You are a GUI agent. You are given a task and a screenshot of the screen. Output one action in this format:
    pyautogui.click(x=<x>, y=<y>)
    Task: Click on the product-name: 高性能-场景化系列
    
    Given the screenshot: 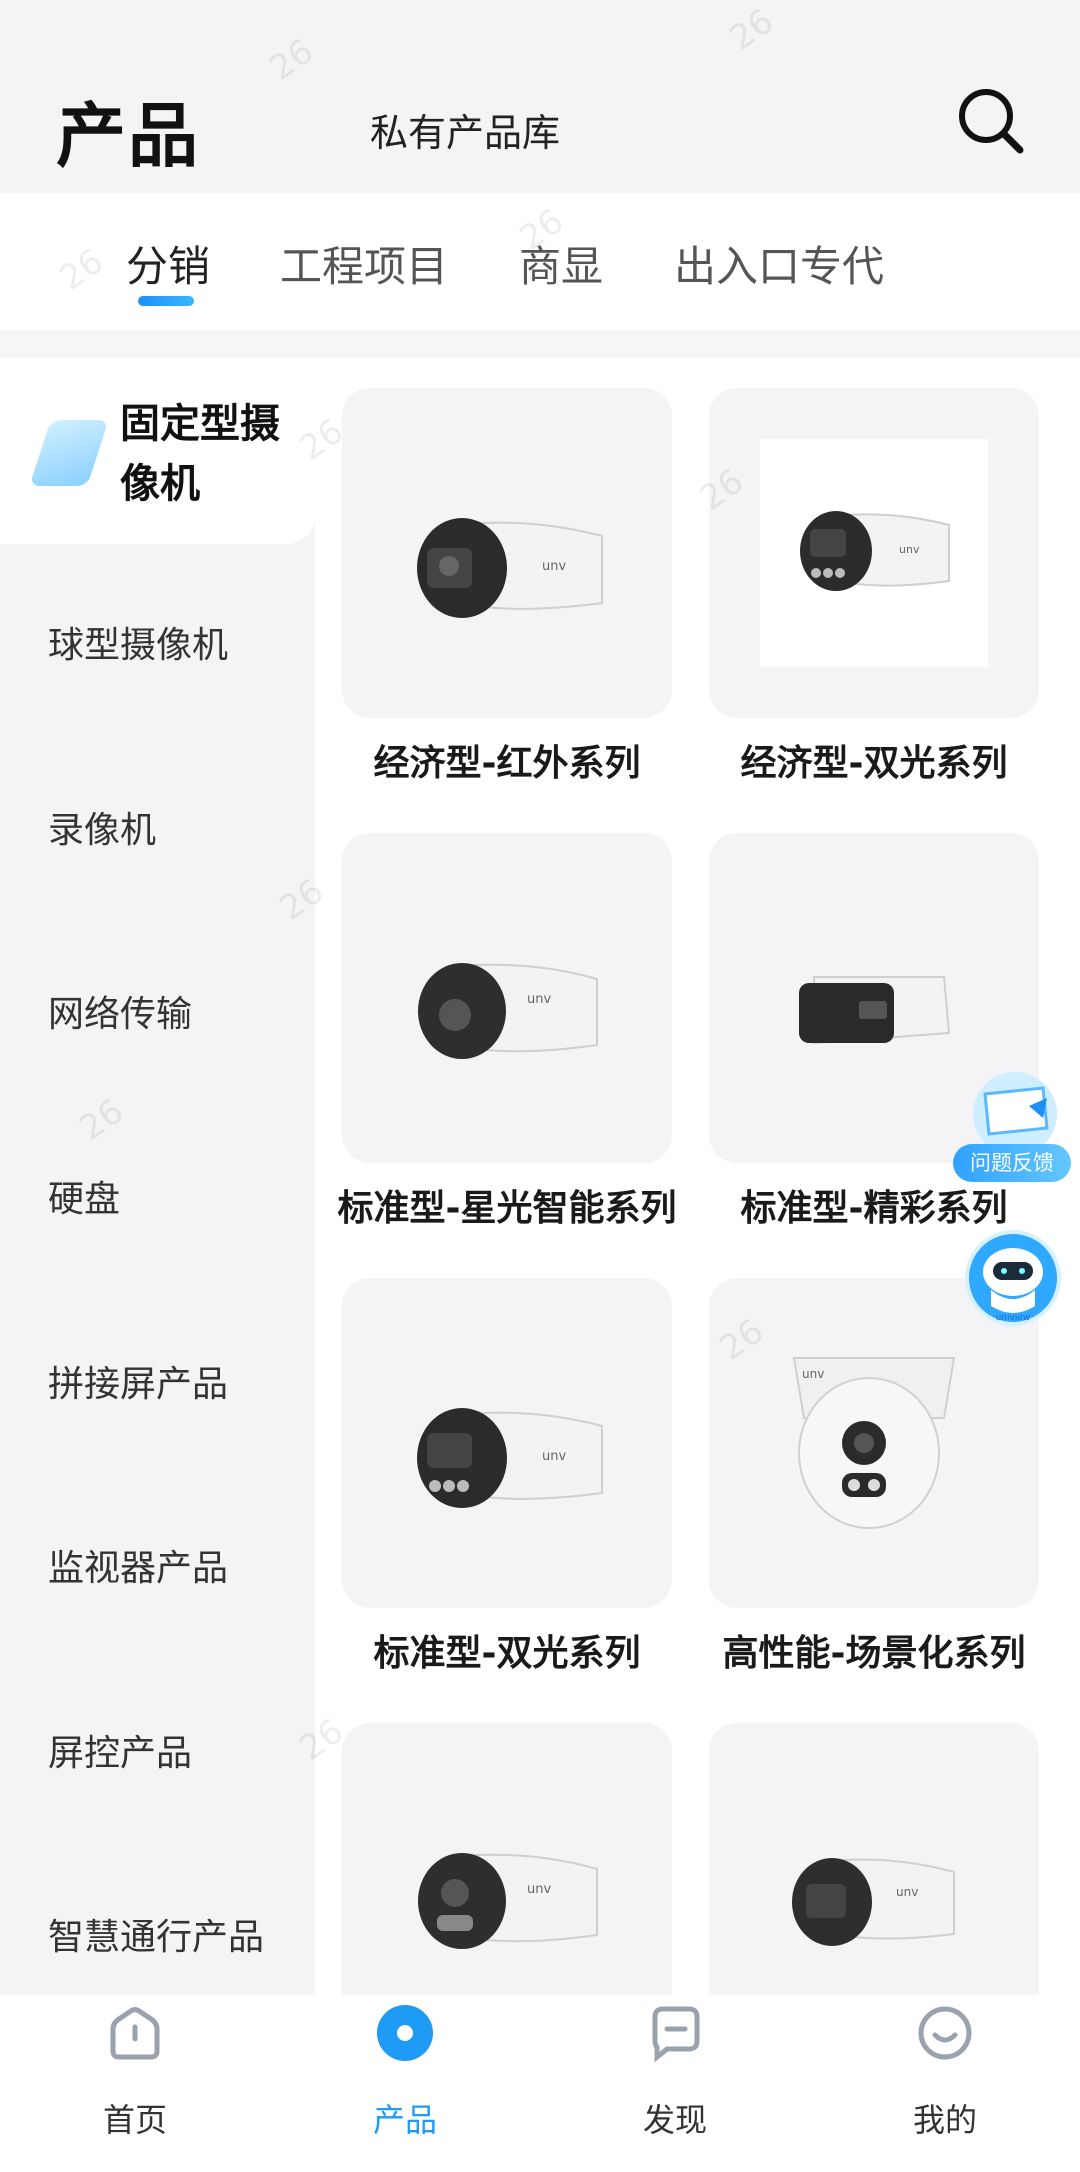 What is the action you would take?
    pyautogui.click(x=874, y=1653)
    